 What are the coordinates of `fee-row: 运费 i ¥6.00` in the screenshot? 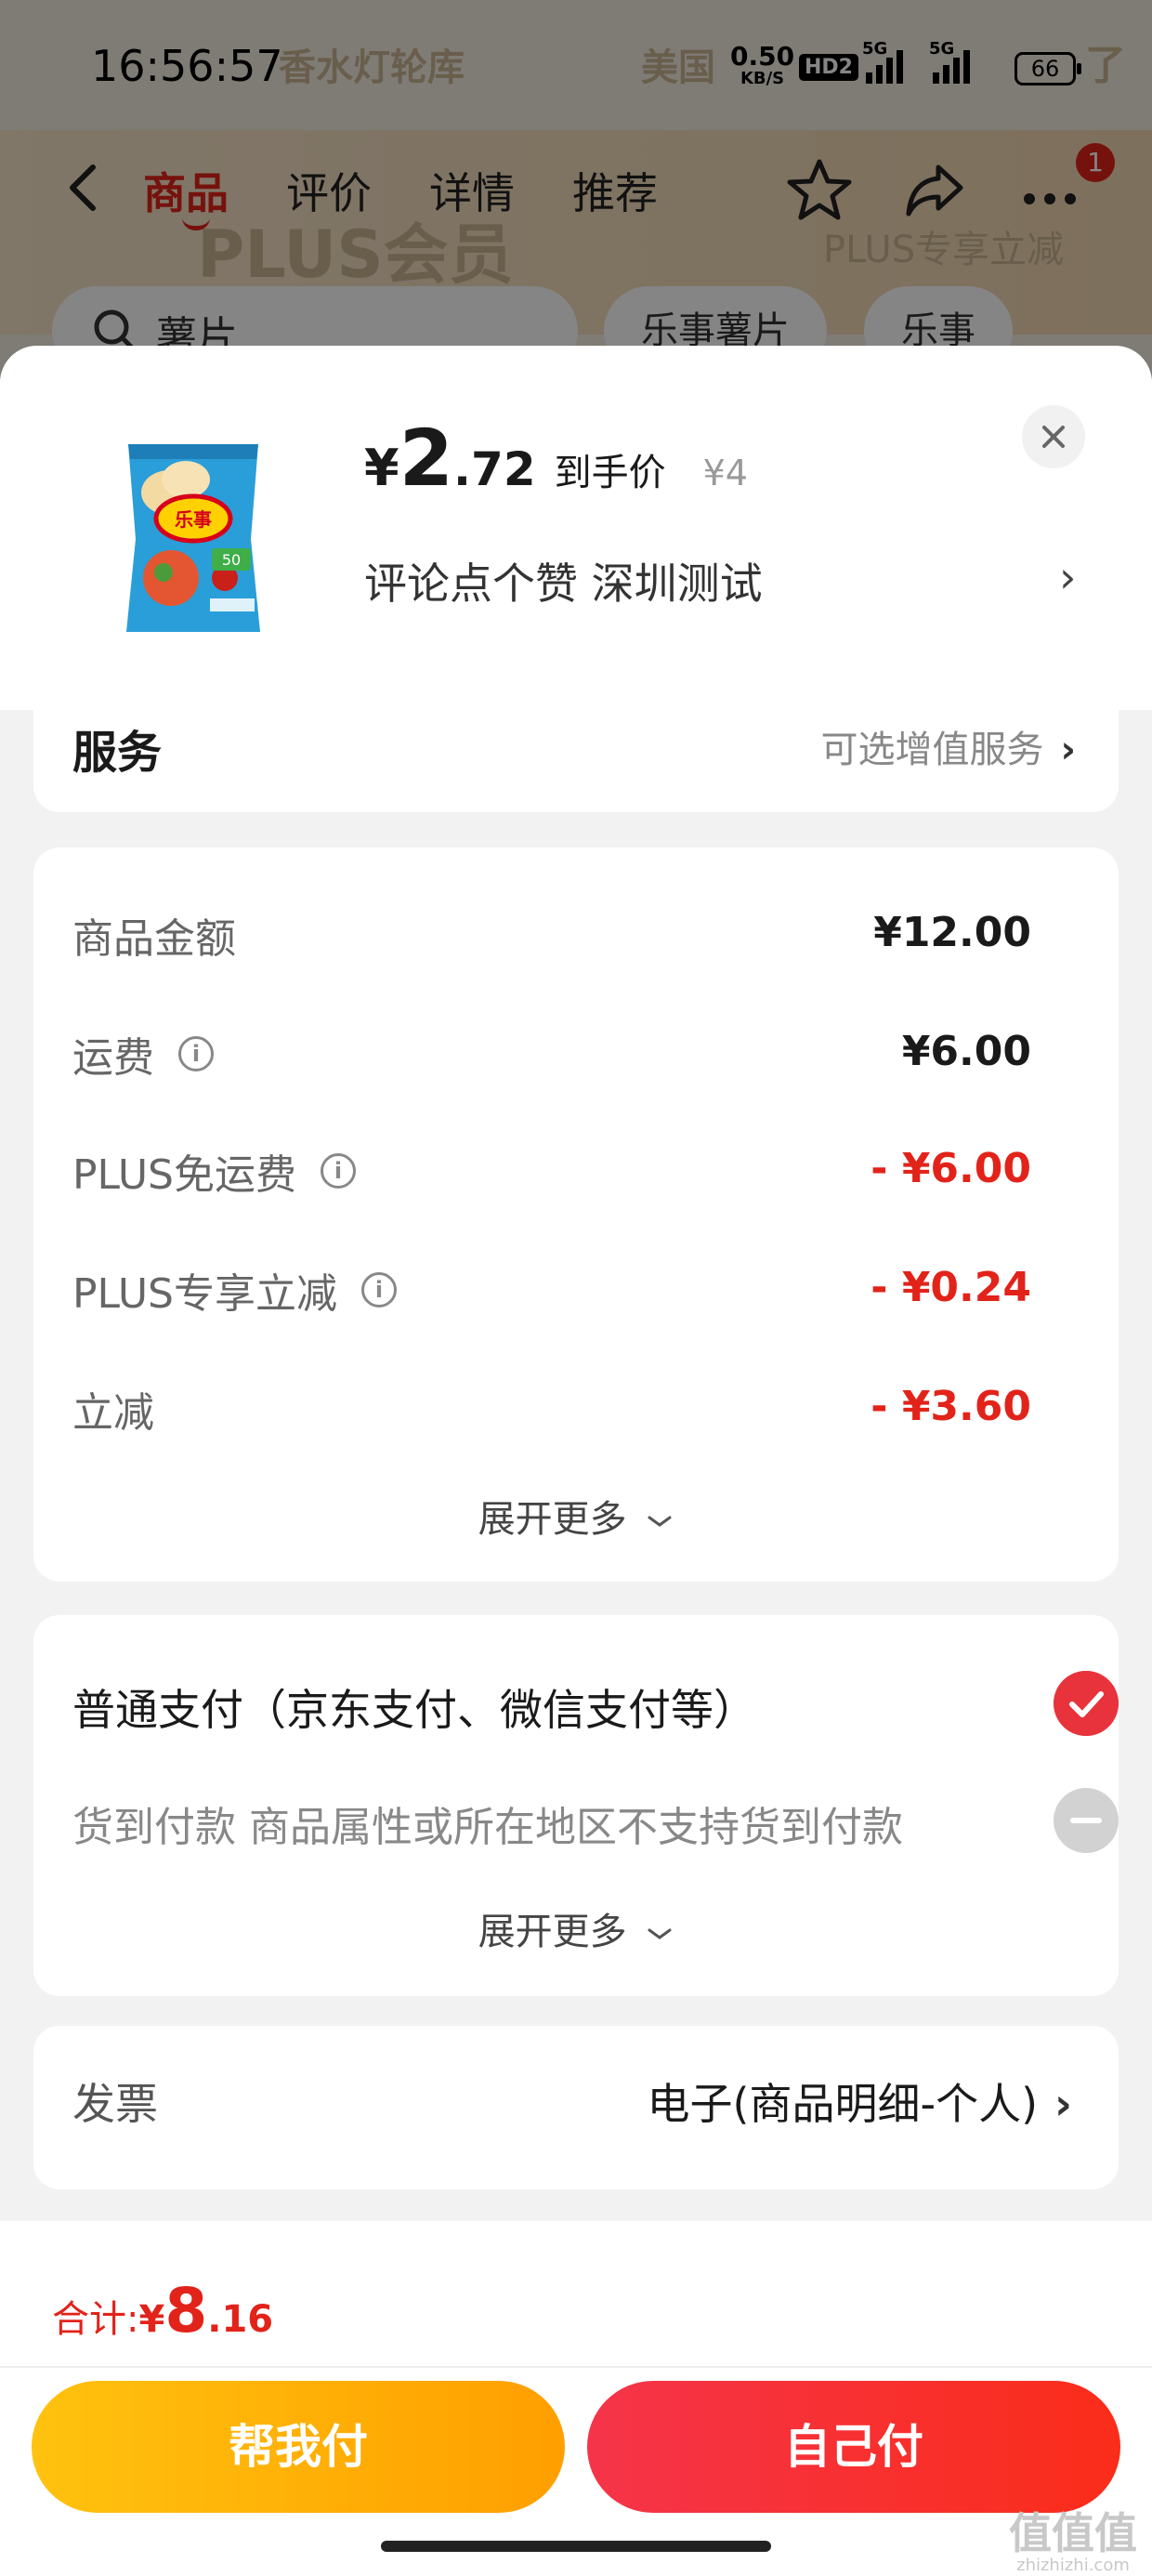 It's located at (567, 1056).